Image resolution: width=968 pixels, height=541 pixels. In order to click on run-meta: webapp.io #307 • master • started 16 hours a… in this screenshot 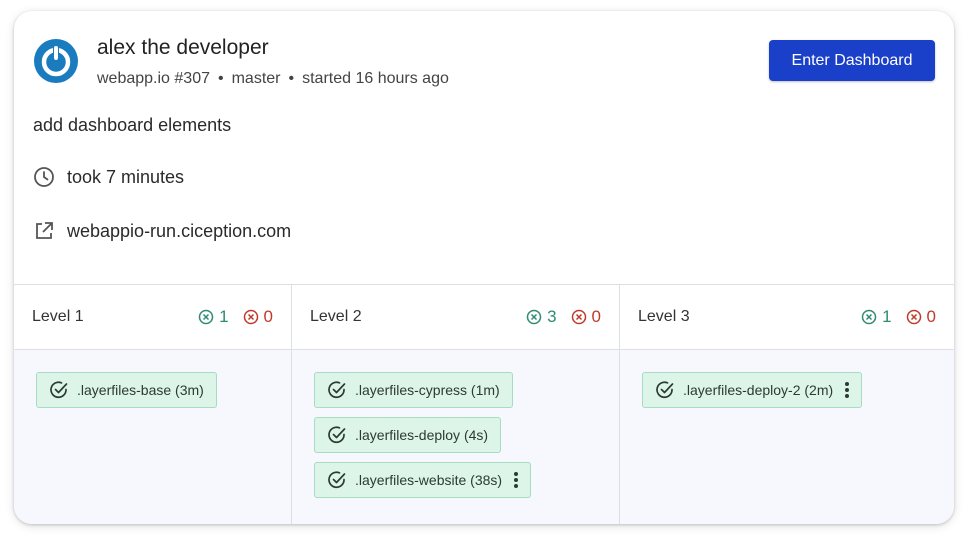, I will do `click(273, 79)`.